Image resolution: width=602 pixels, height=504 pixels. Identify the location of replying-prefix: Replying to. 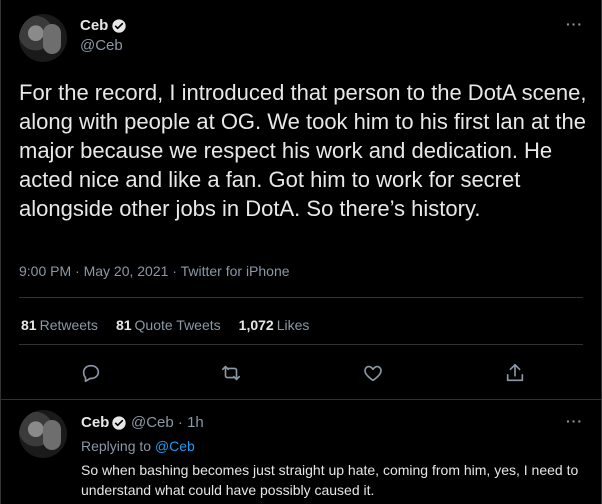
(116, 446).